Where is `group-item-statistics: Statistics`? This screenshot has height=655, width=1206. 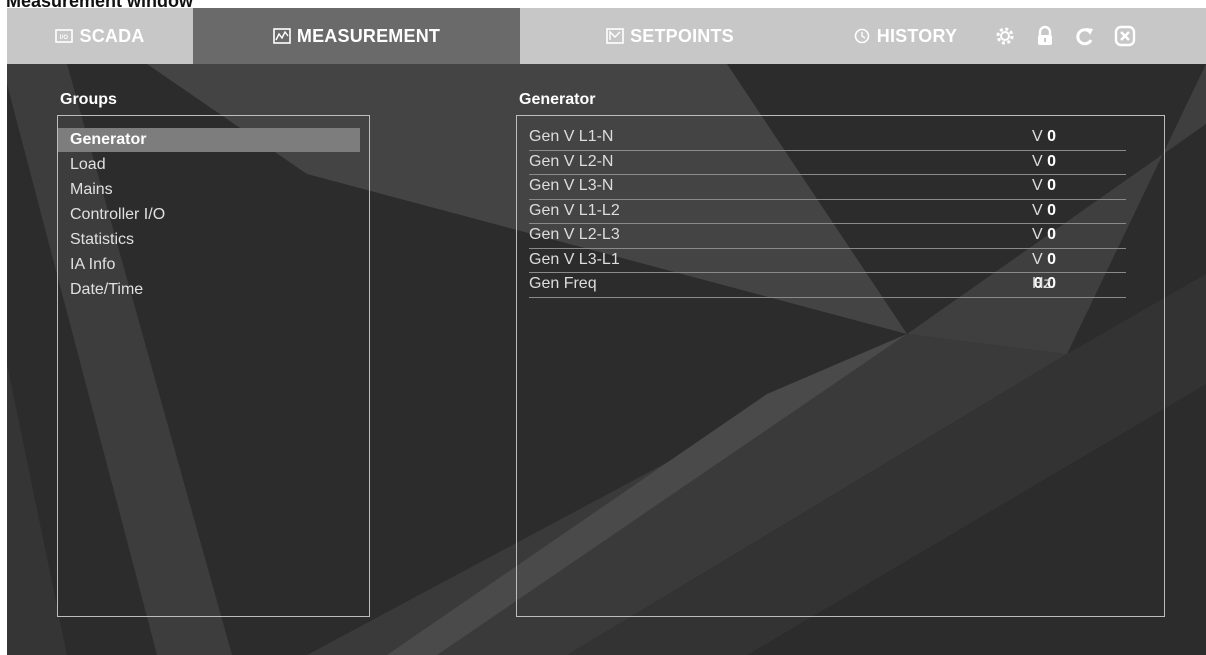
group-item-statistics: Statistics is located at coordinates (209, 239).